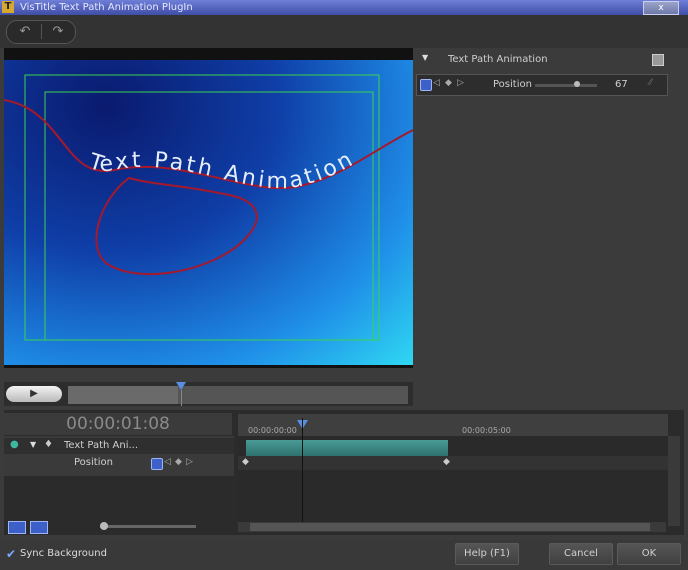 The height and width of the screenshot is (570, 688). Describe the element at coordinates (106, 7) in the screenshot. I see `window-title: VisTitle Text Path Animation PlugIn` at that location.